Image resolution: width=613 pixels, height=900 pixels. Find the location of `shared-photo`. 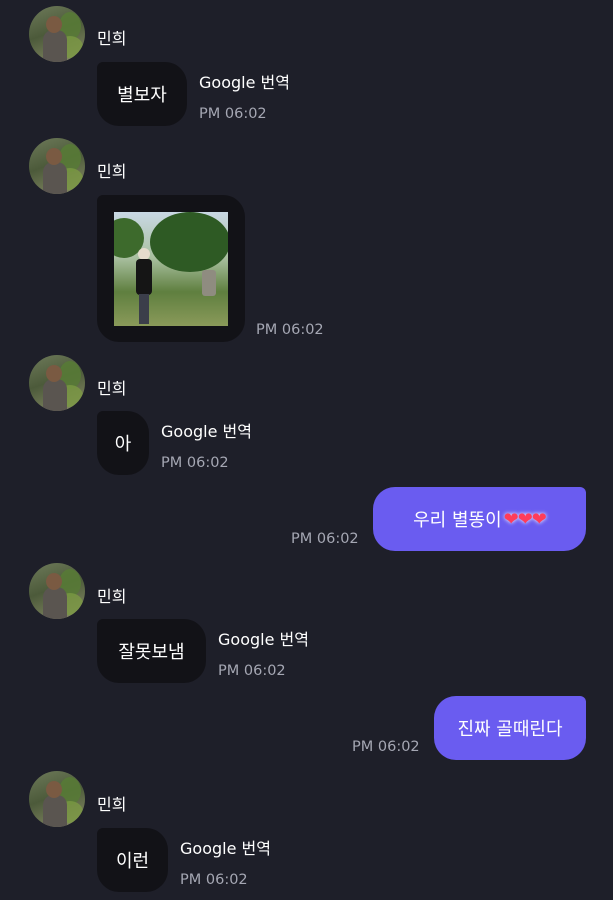

shared-photo is located at coordinates (171, 268).